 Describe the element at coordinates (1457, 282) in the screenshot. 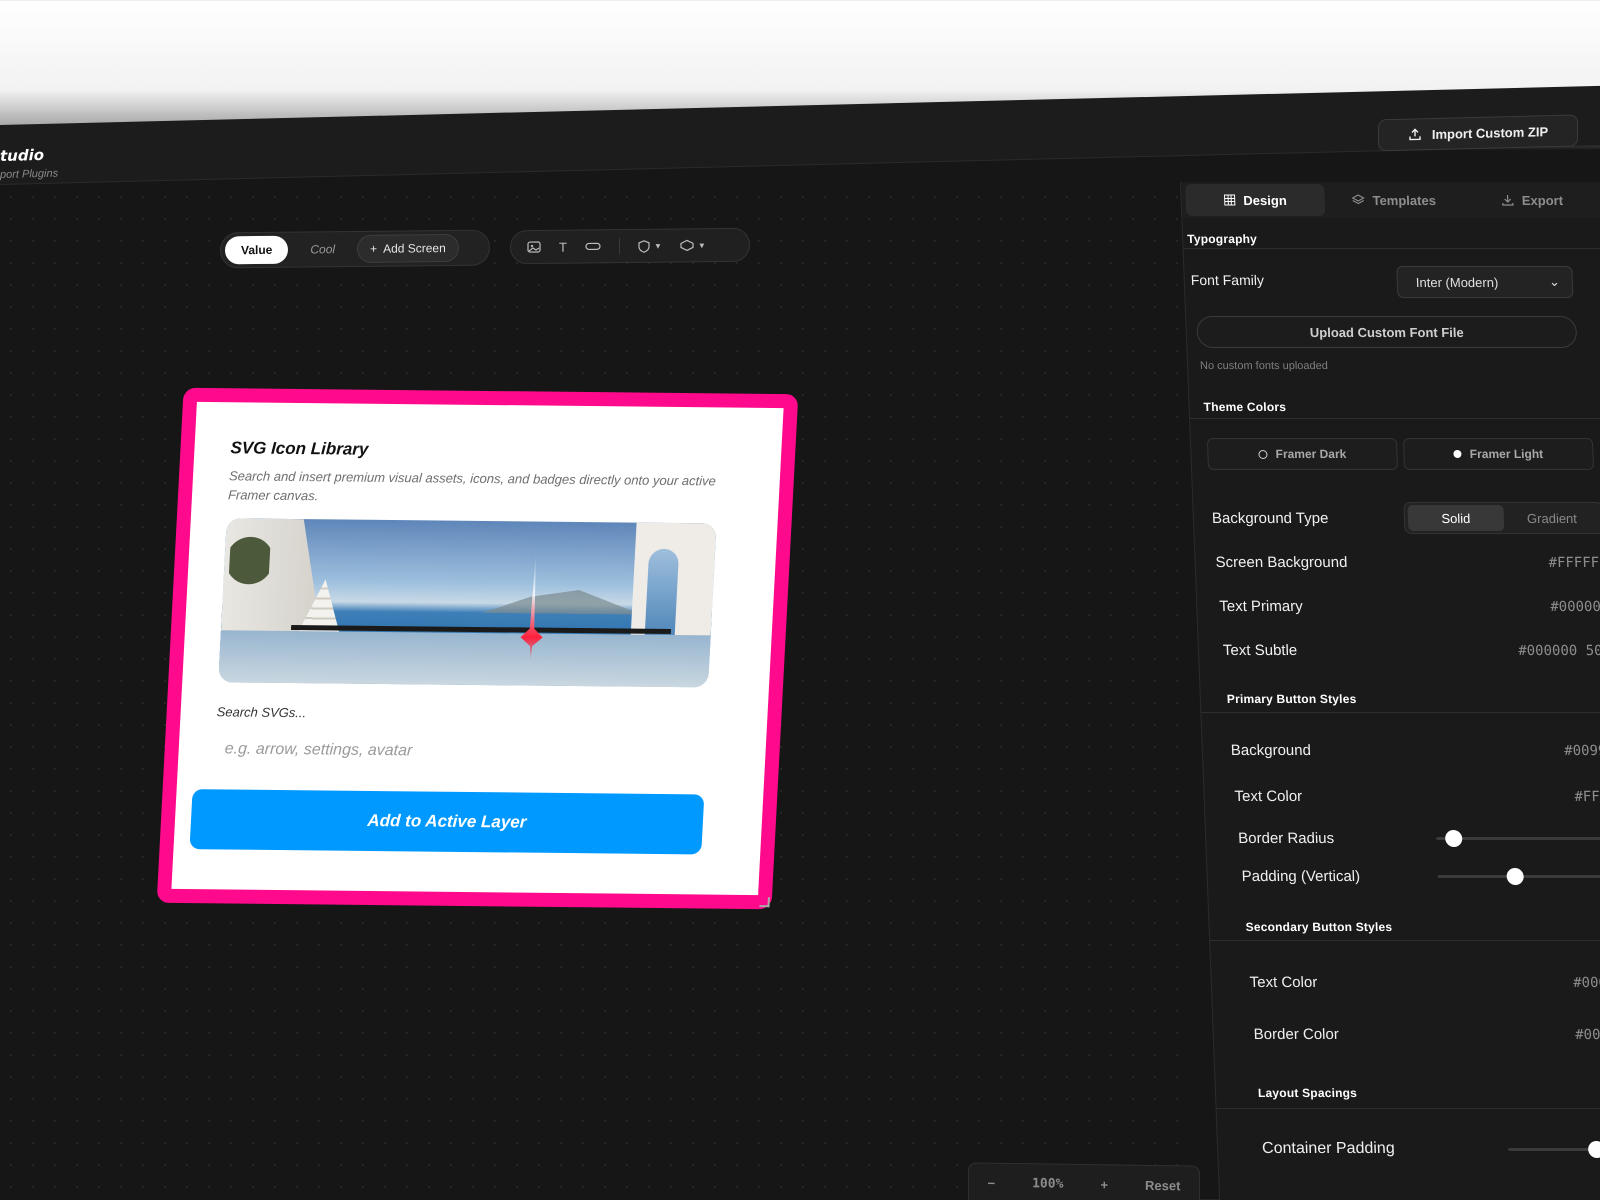

I see `font-family-value: Inter (Modern)` at that location.